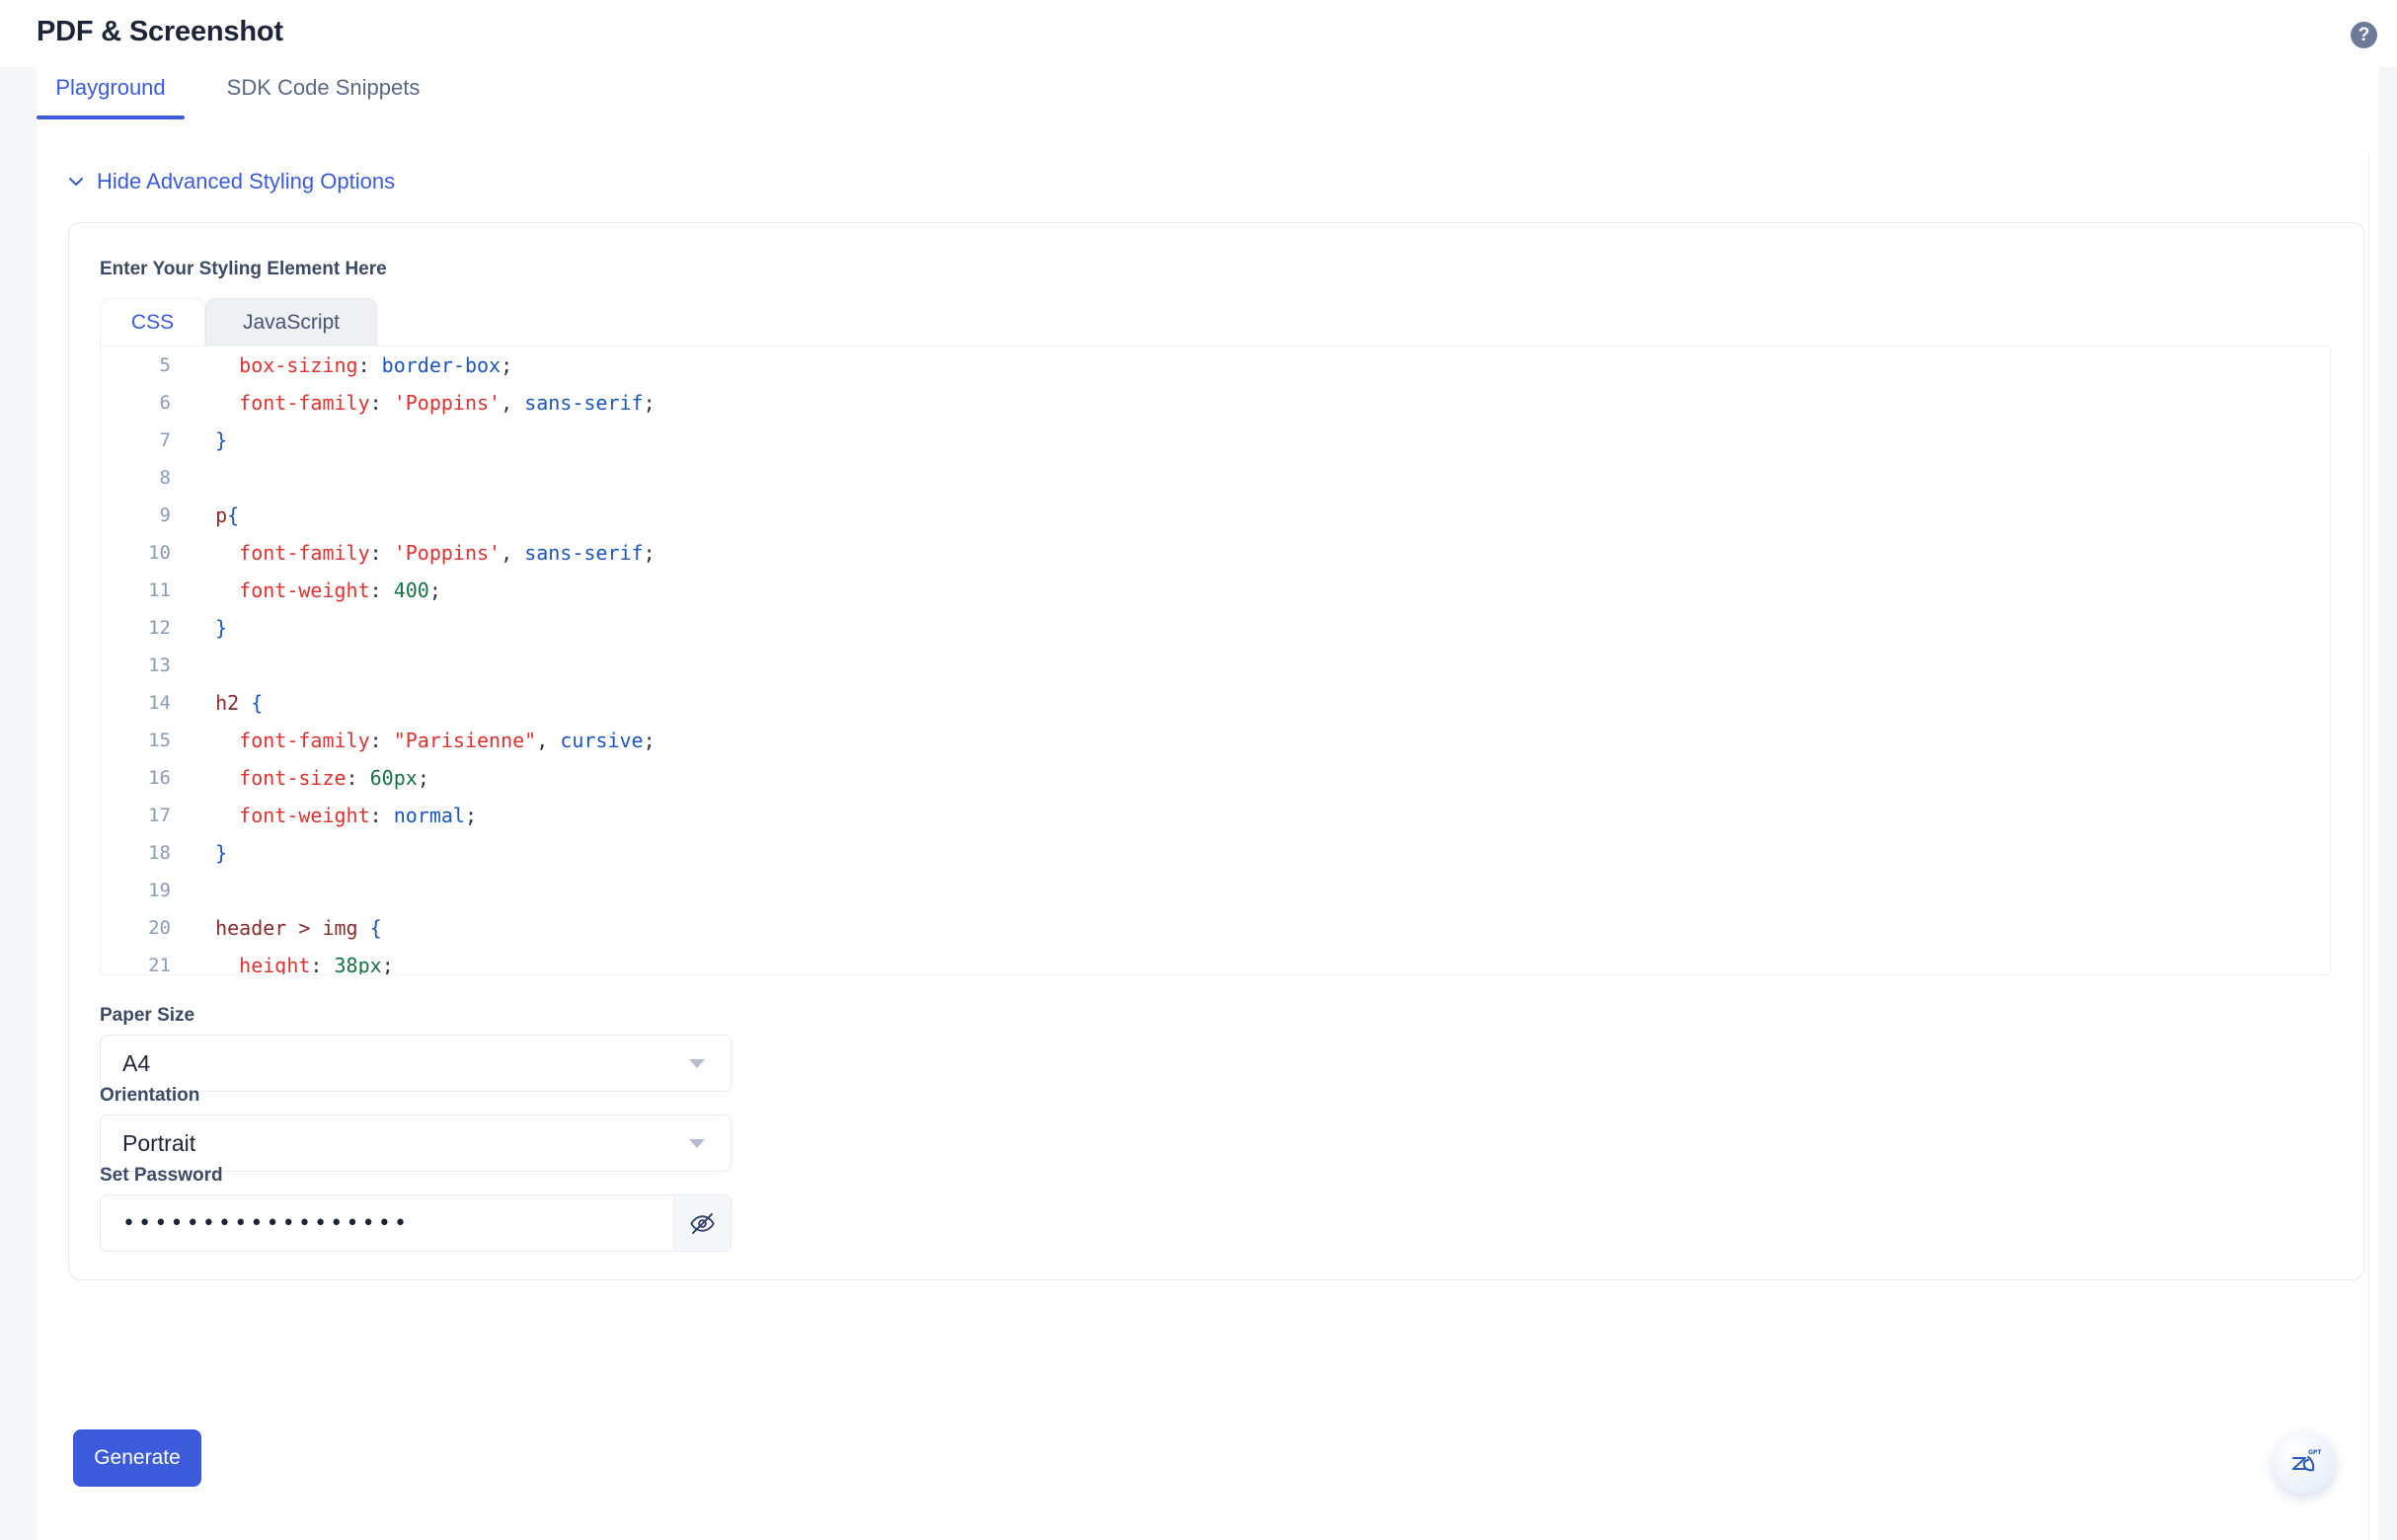 The image size is (2397, 1540). Describe the element at coordinates (159, 1142) in the screenshot. I see `orientation-value: Portrait` at that location.